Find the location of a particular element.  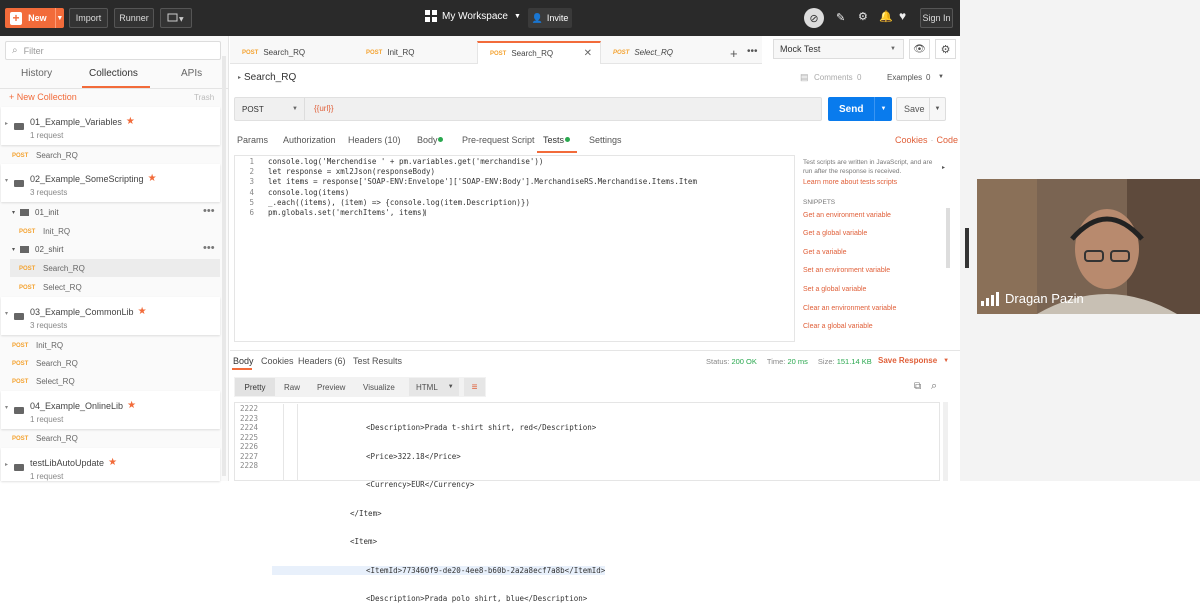

interceptor-icon: ✎ is located at coordinates (840, 17).